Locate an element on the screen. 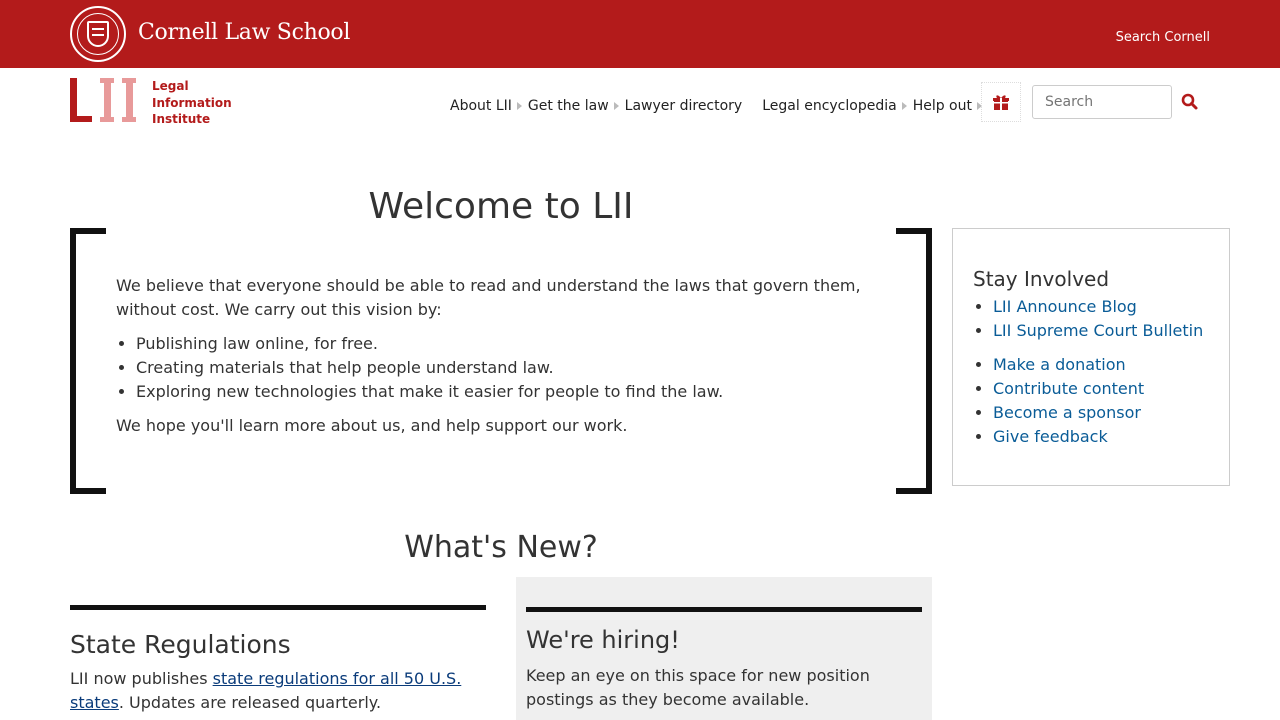  nav-item-lawyer-directory: Lawyer directory is located at coordinates (684, 106).